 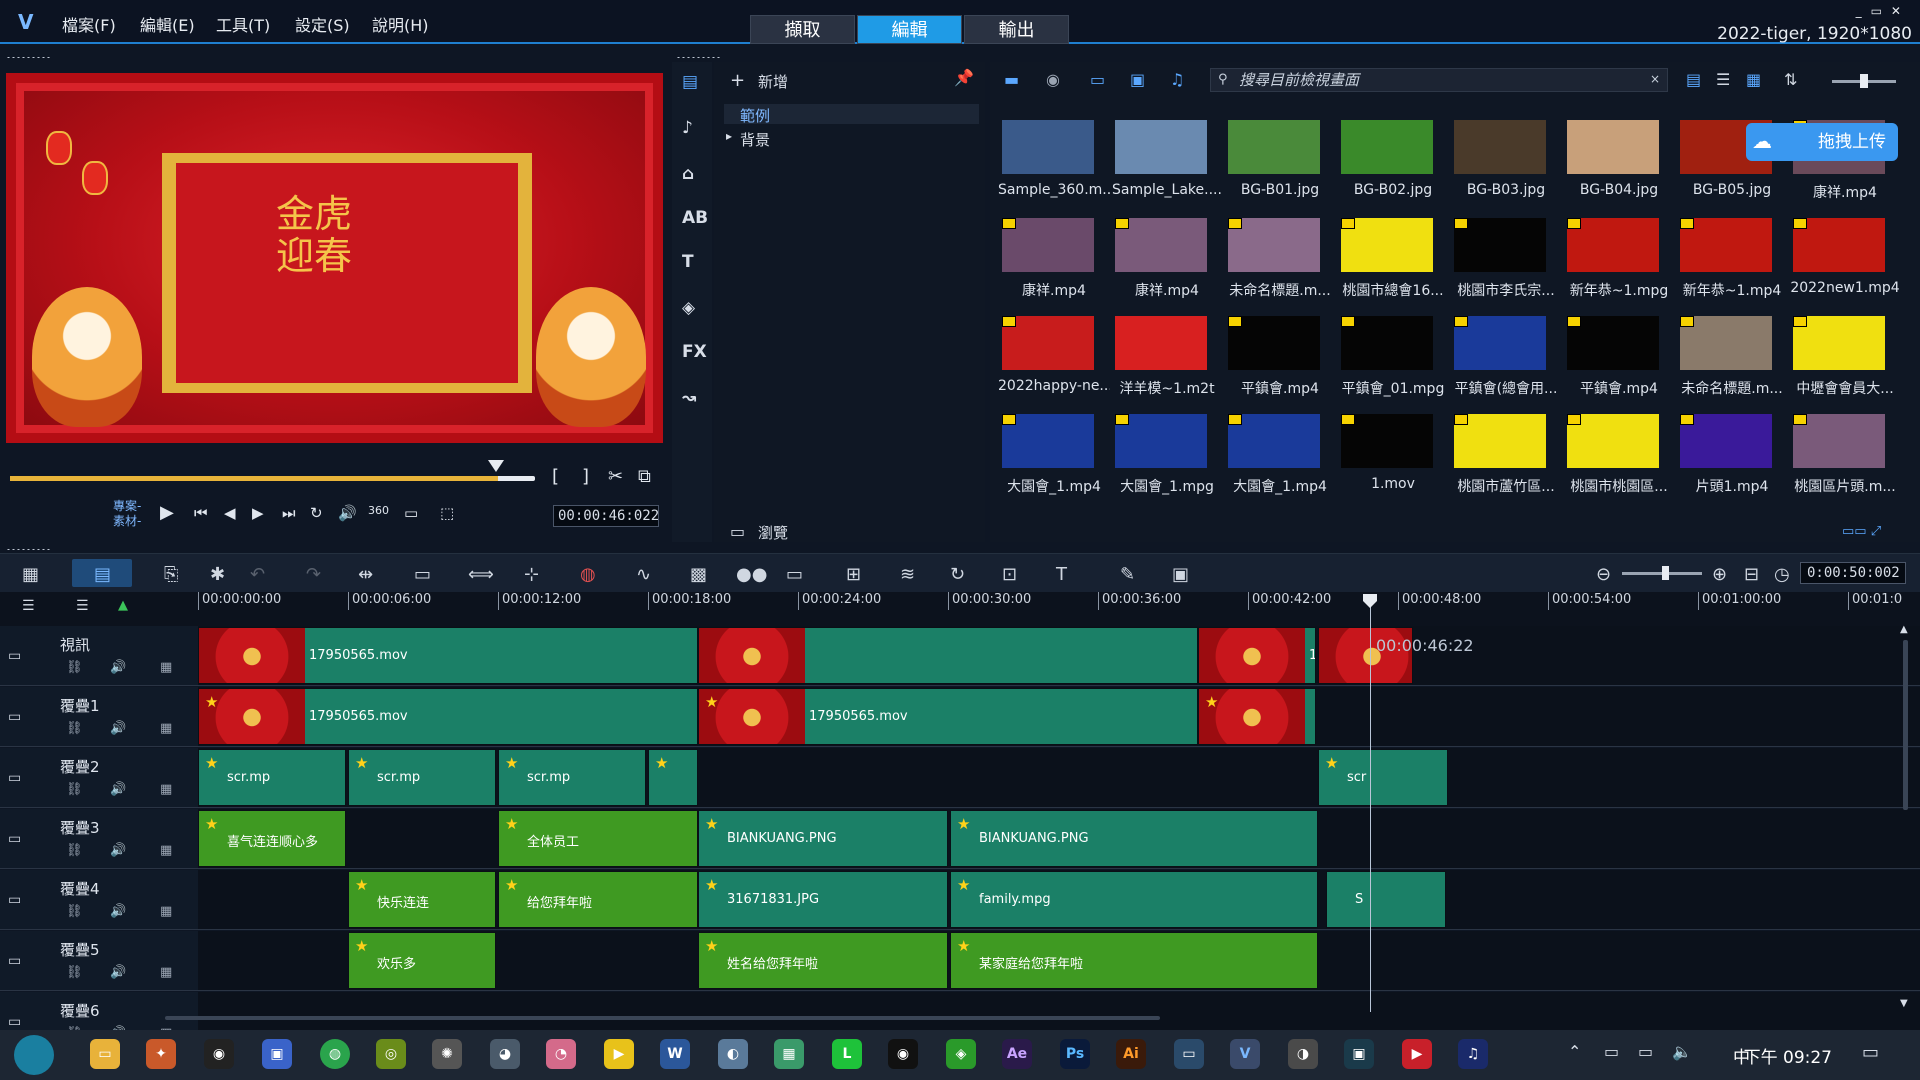 What do you see at coordinates (316, 513) in the screenshot?
I see `repeat-icon: ↻` at bounding box center [316, 513].